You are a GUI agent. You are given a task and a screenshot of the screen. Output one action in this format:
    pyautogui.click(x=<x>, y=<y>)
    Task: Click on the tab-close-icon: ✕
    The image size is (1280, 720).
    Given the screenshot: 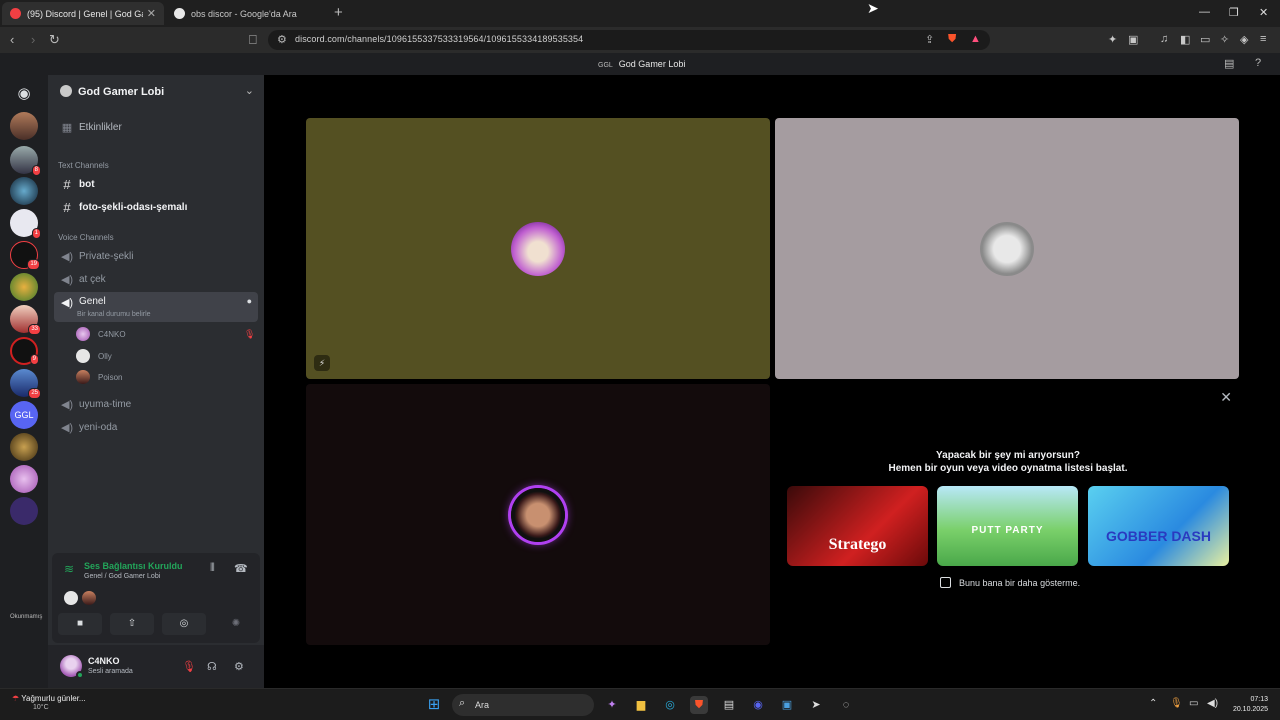 What is the action you would take?
    pyautogui.click(x=151, y=13)
    